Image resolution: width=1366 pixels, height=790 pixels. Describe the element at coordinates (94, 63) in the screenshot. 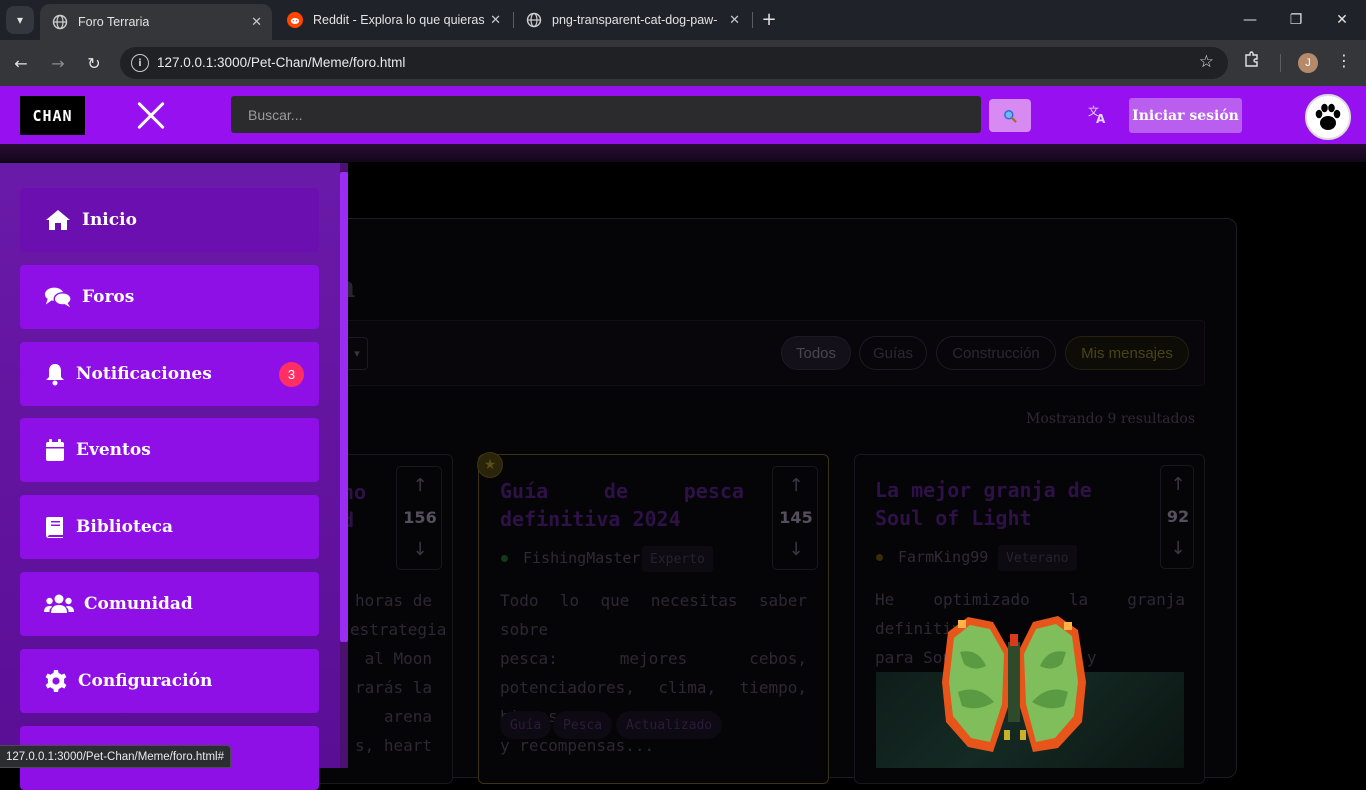

I see `reload-button: ↻` at that location.